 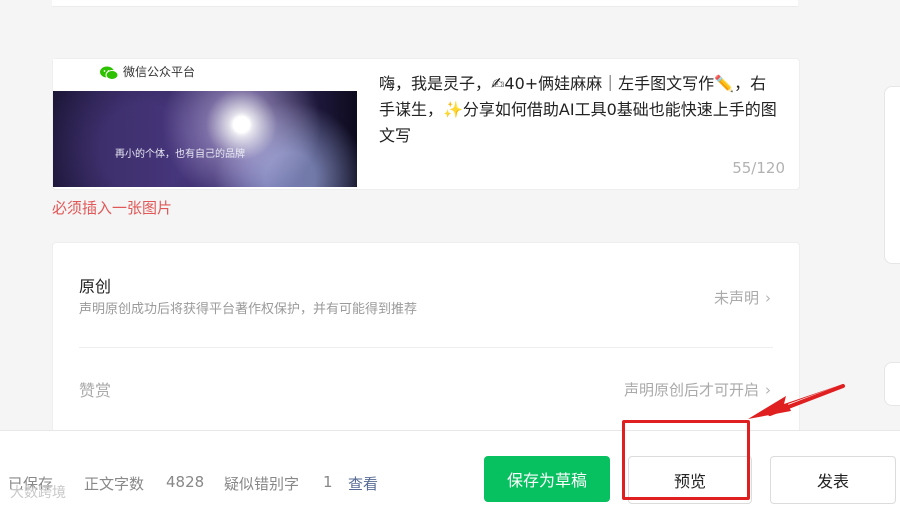 I want to click on original-setting-status: 未声明 ›, so click(x=742, y=297).